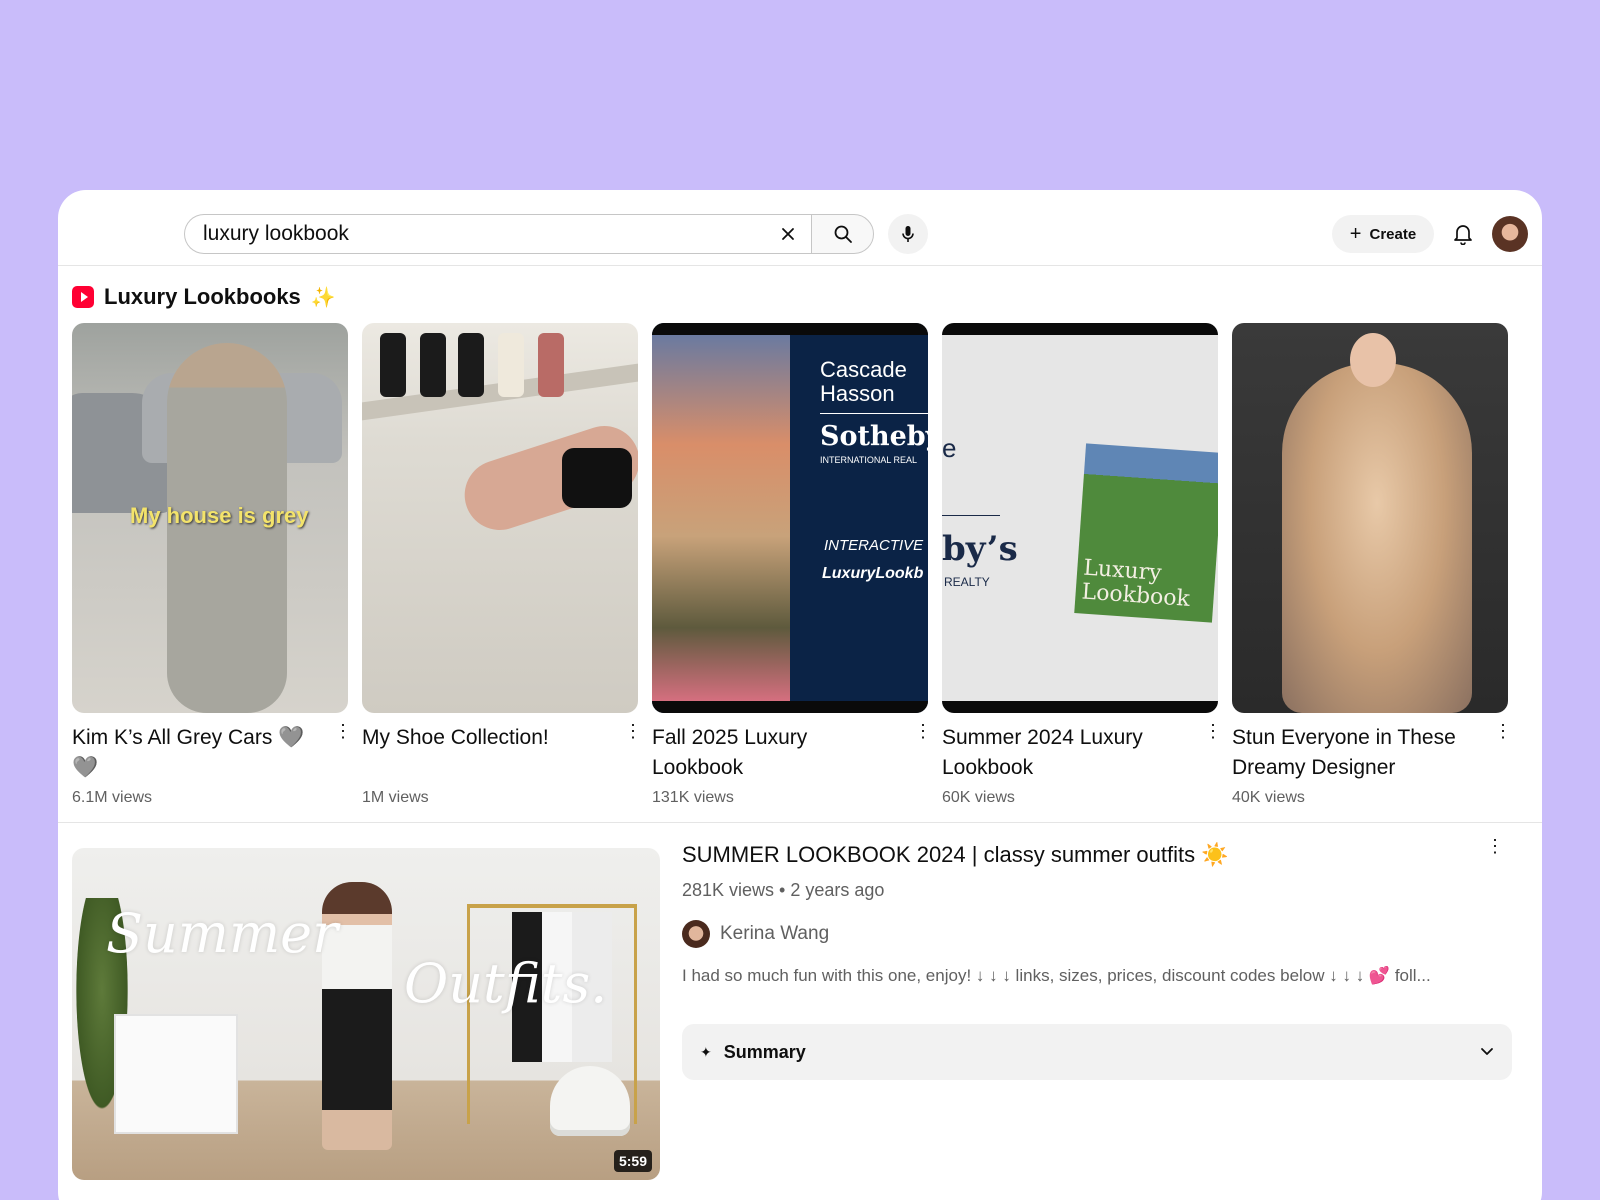 This screenshot has width=1600, height=1200. What do you see at coordinates (222, 933) in the screenshot?
I see `thumbnail-script-text: Summer` at bounding box center [222, 933].